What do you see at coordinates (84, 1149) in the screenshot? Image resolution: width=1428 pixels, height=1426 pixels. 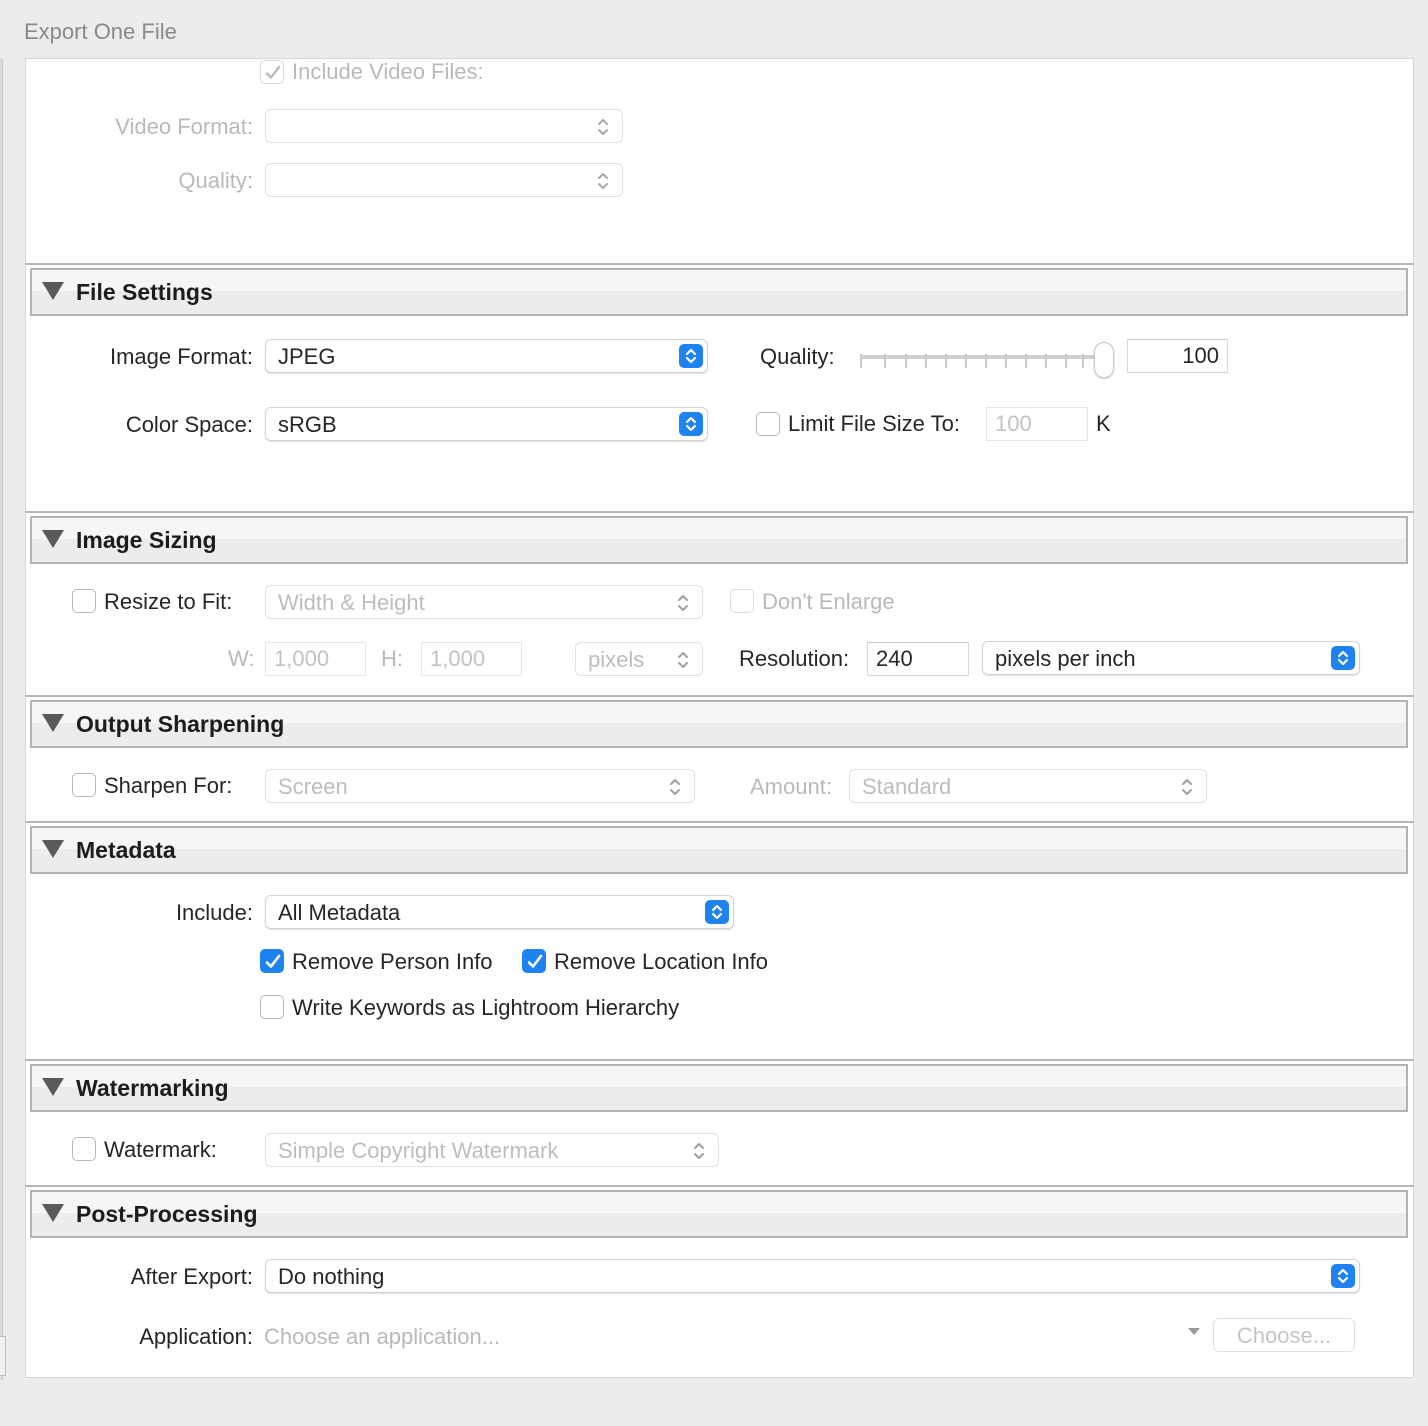 I see `watermark-checkbox` at bounding box center [84, 1149].